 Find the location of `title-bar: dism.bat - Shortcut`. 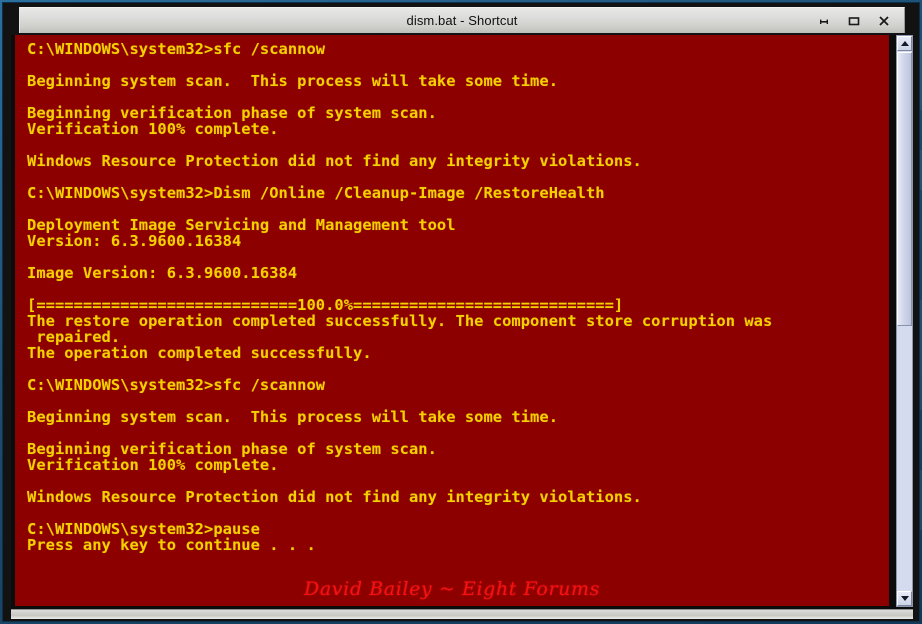

title-bar: dism.bat - Shortcut is located at coordinates (462, 20).